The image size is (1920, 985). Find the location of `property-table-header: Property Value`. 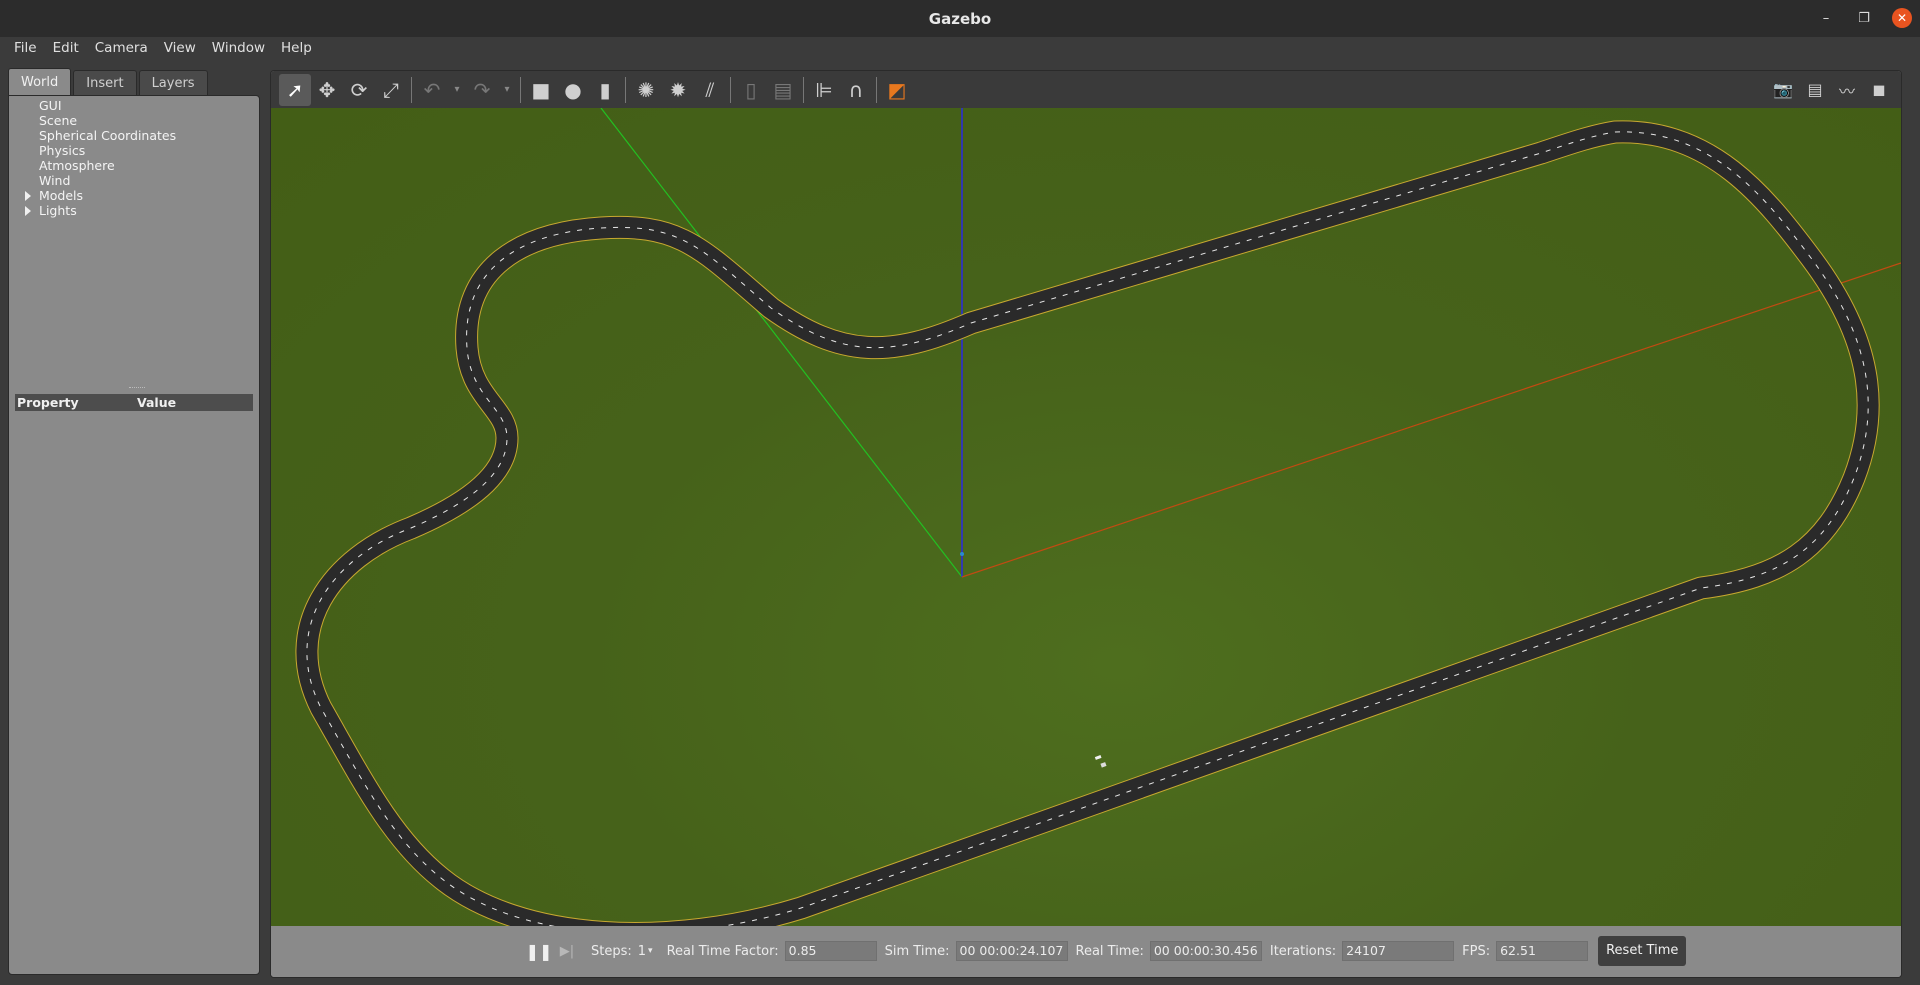

property-table-header: Property Value is located at coordinates (134, 402).